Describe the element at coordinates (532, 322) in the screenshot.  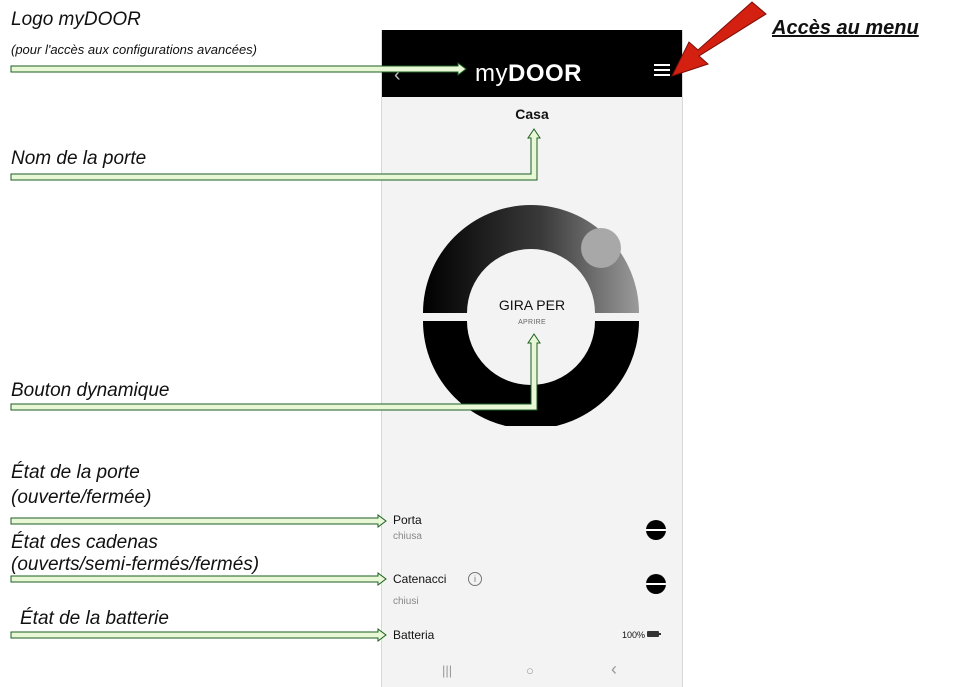
I see `dial-sublabel: APRIRE` at that location.